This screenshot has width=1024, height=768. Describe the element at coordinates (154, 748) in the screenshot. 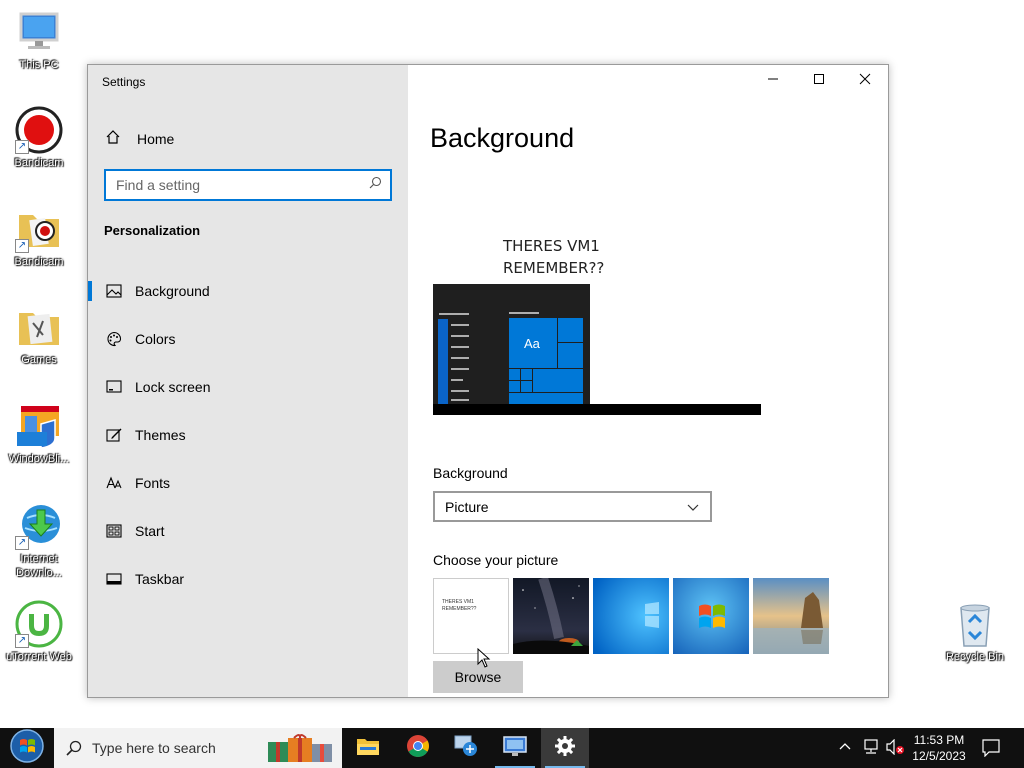

I see `taskbar-search-placeholder: Type here to search` at that location.